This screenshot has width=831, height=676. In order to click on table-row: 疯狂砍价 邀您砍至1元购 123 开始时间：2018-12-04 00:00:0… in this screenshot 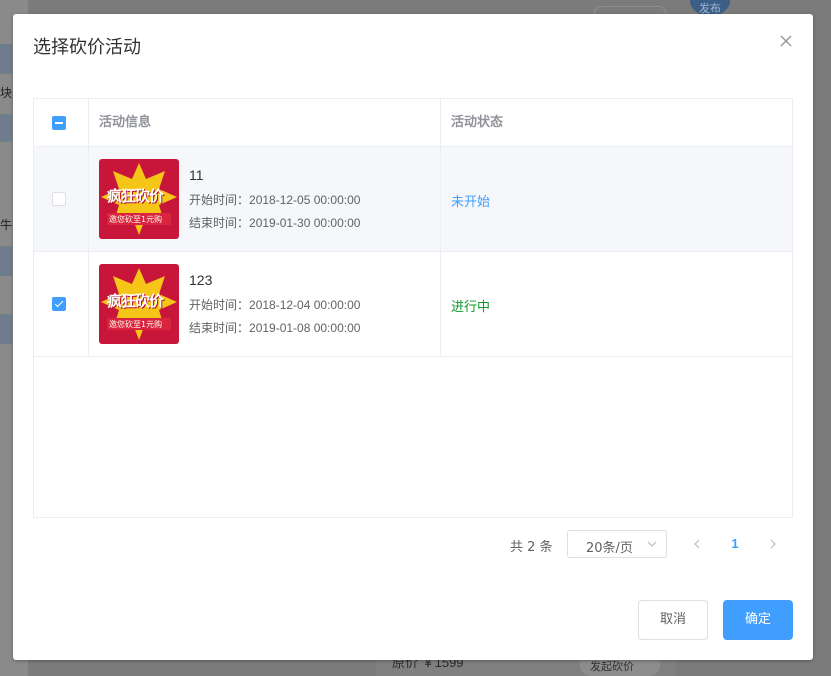, I will do `click(413, 304)`.